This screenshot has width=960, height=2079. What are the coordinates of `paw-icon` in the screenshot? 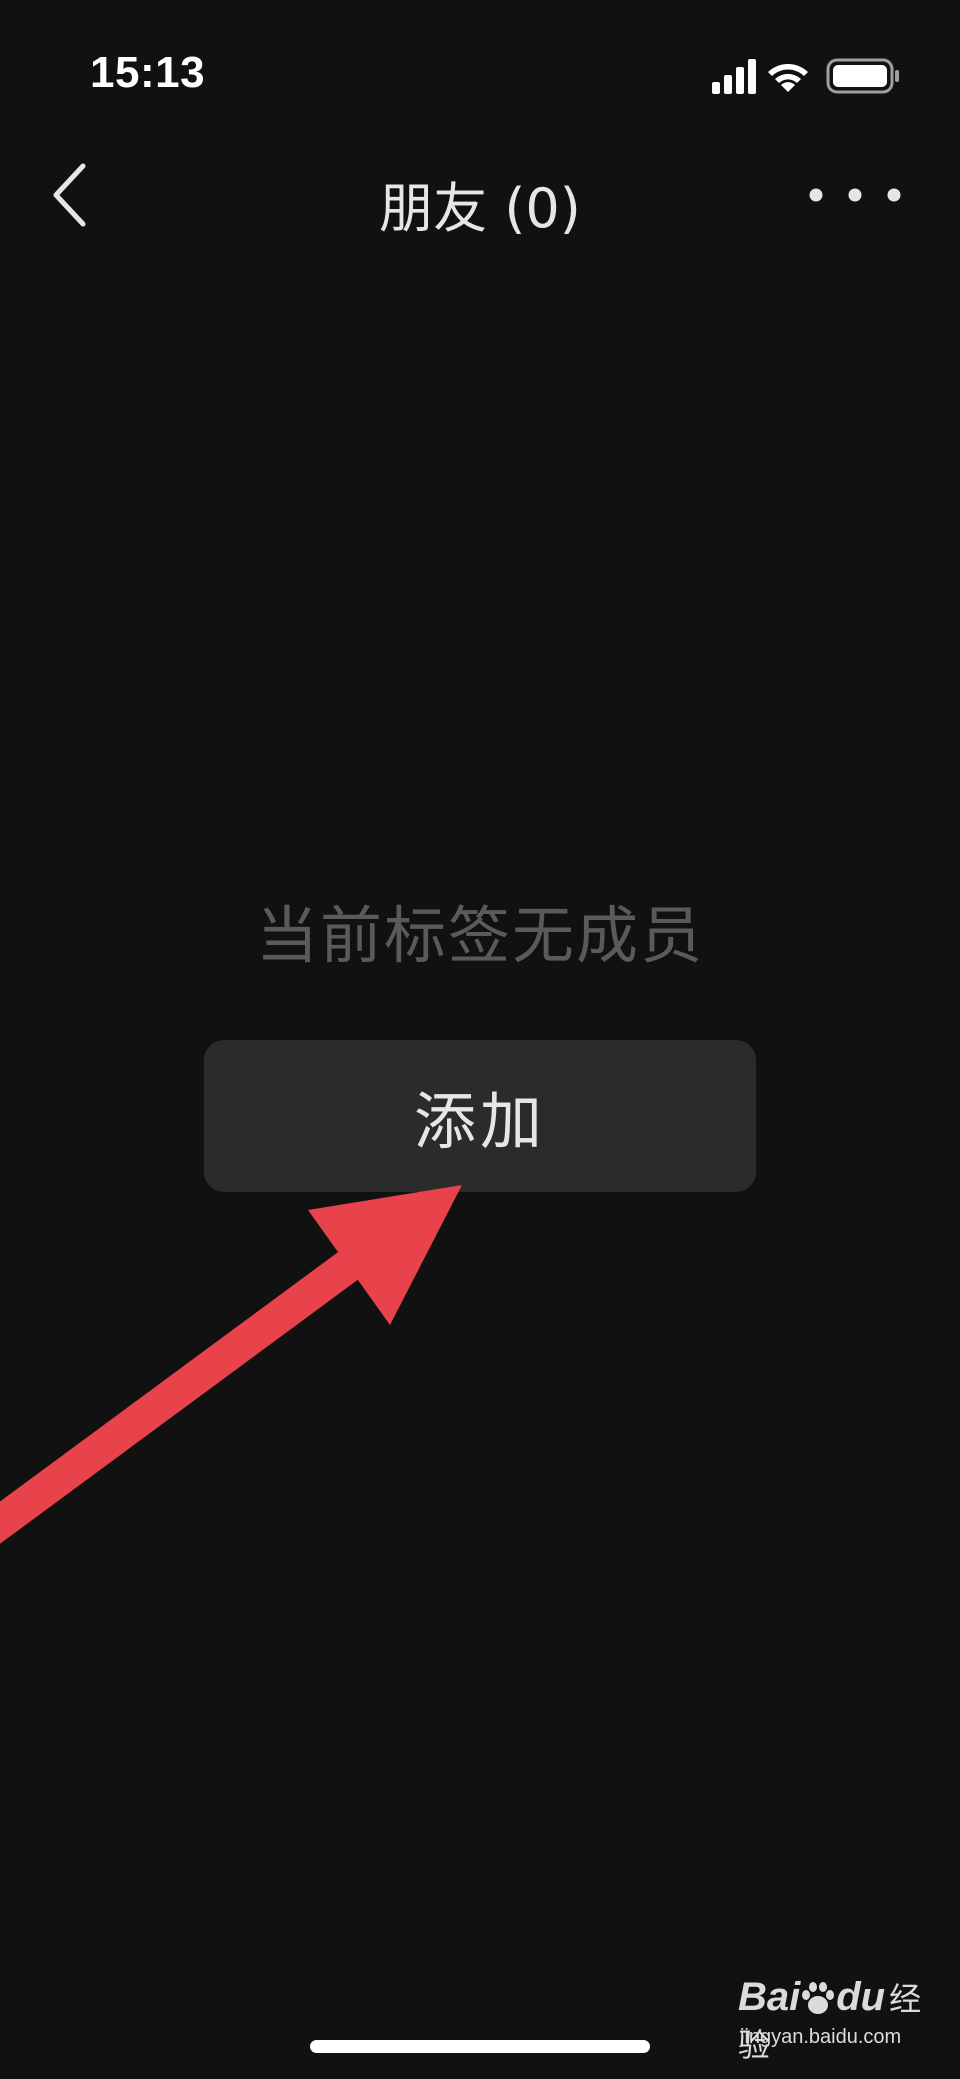 It's located at (818, 1998).